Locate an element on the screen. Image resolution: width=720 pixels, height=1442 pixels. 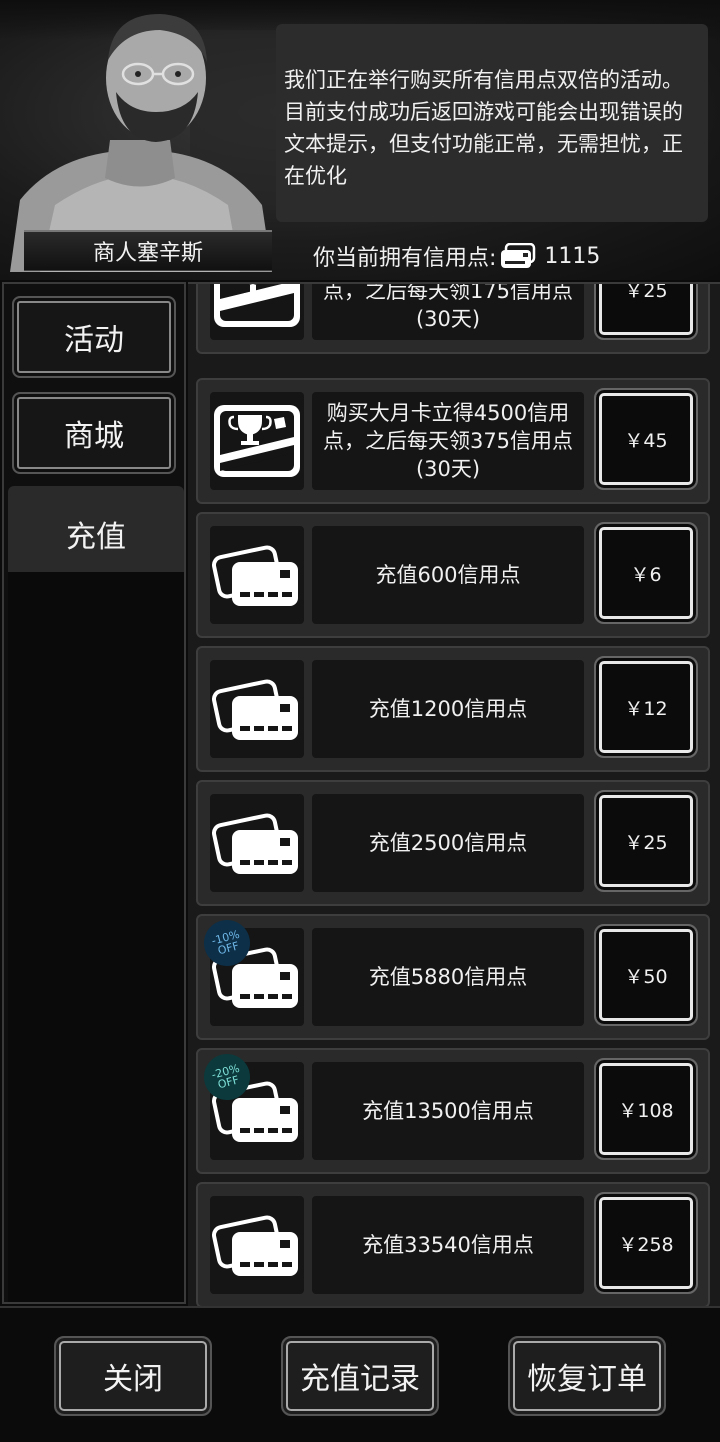
tab-activity: 活动 is located at coordinates (94, 337).